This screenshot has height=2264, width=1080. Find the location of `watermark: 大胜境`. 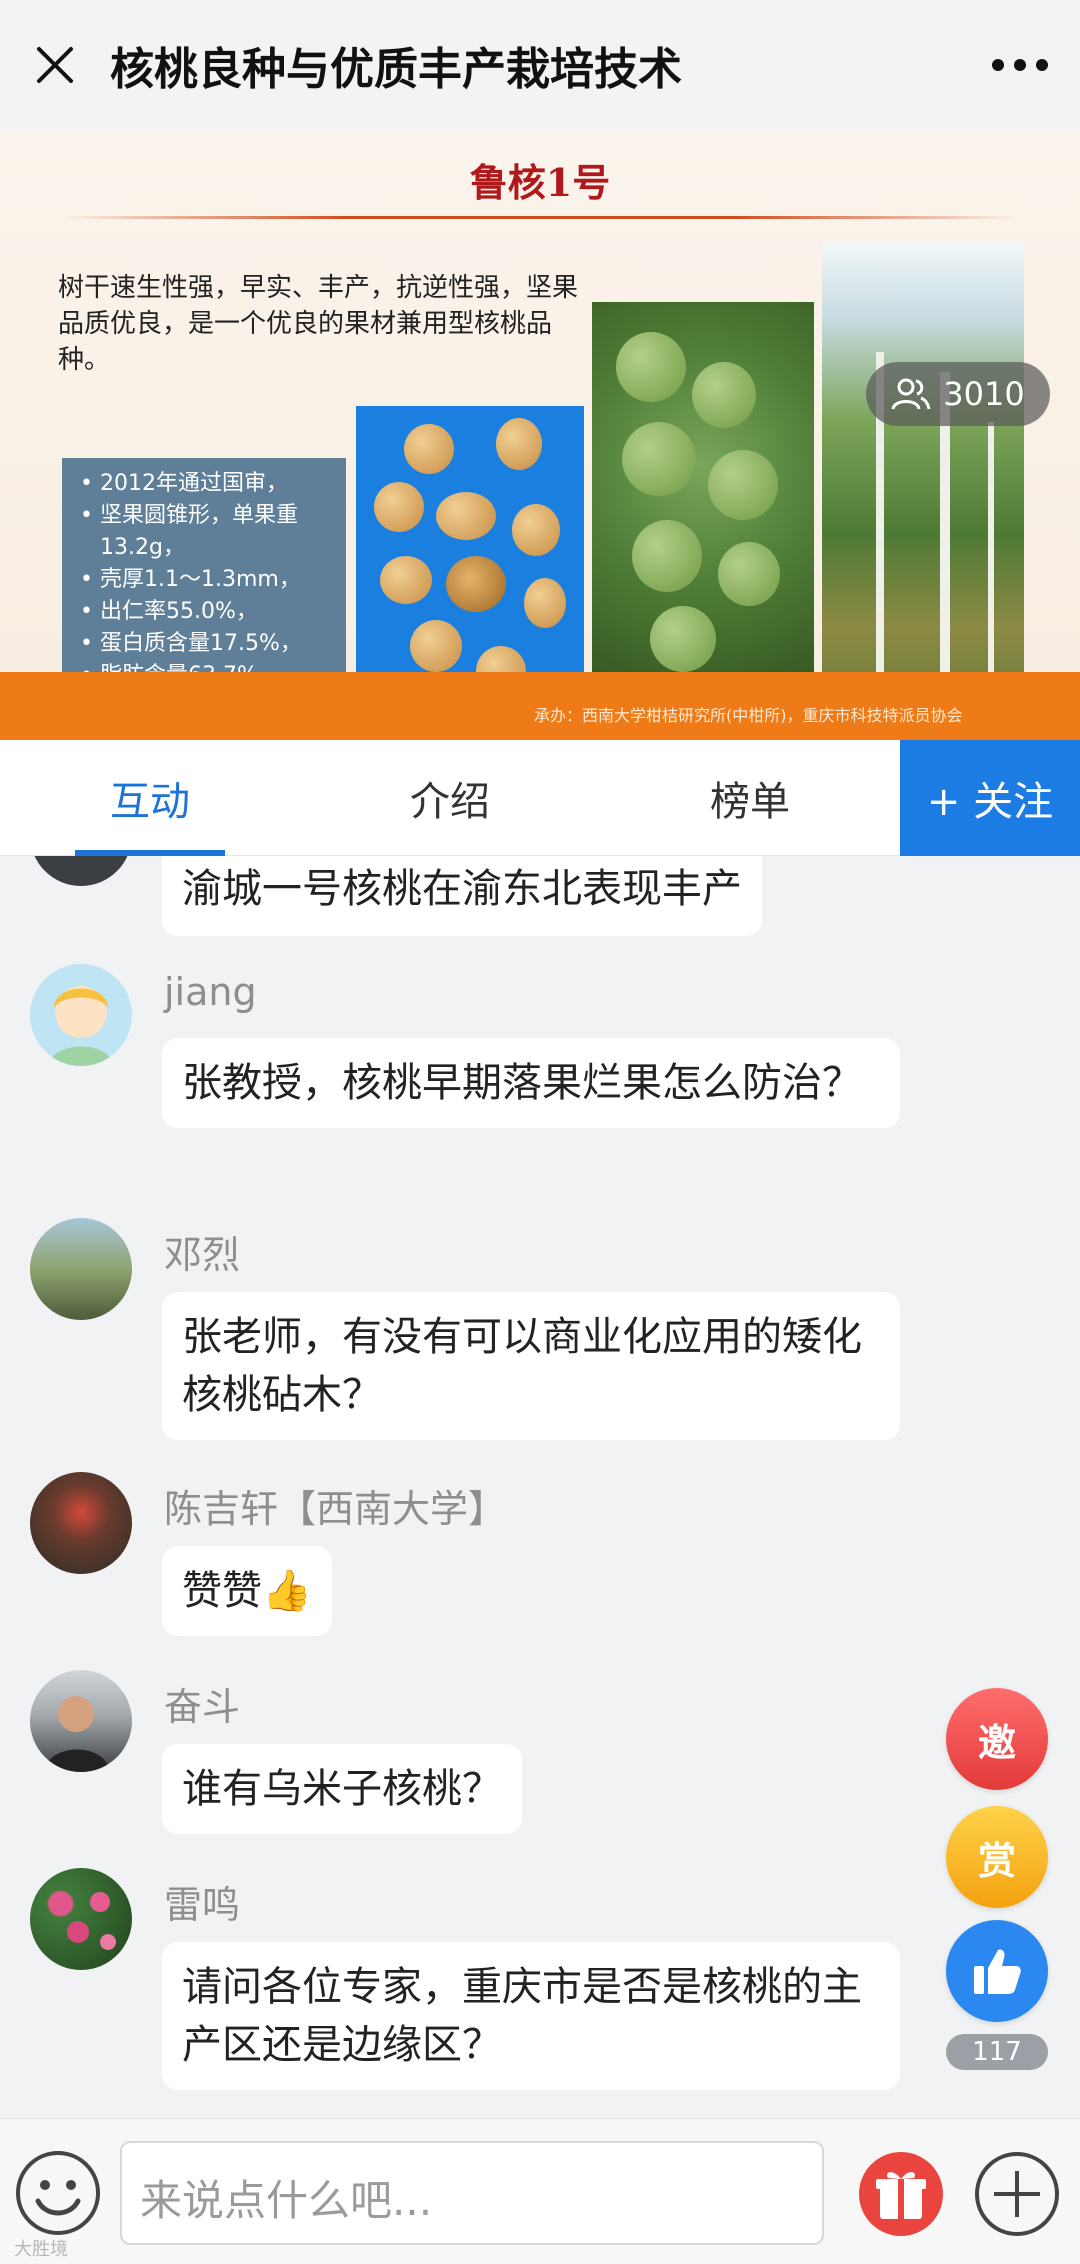

watermark: 大胜境 is located at coordinates (41, 2249).